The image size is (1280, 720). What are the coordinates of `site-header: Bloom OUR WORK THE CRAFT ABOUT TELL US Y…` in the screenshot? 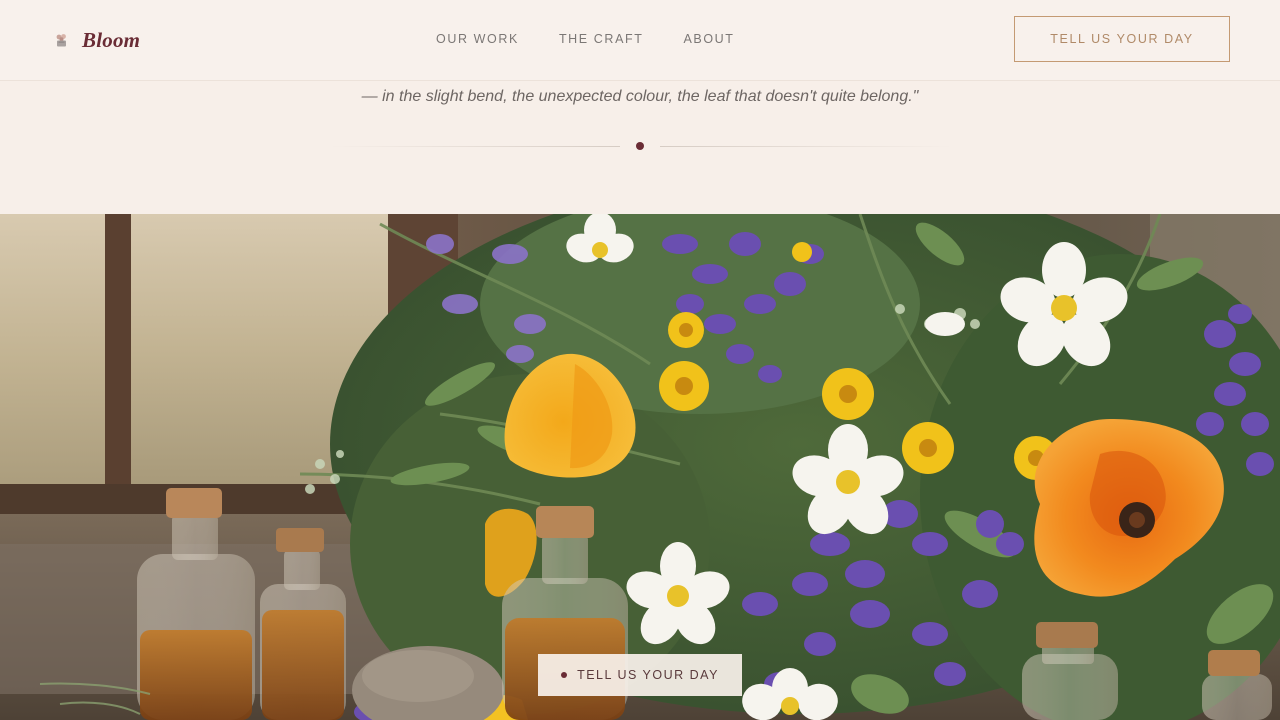 It's located at (640, 40).